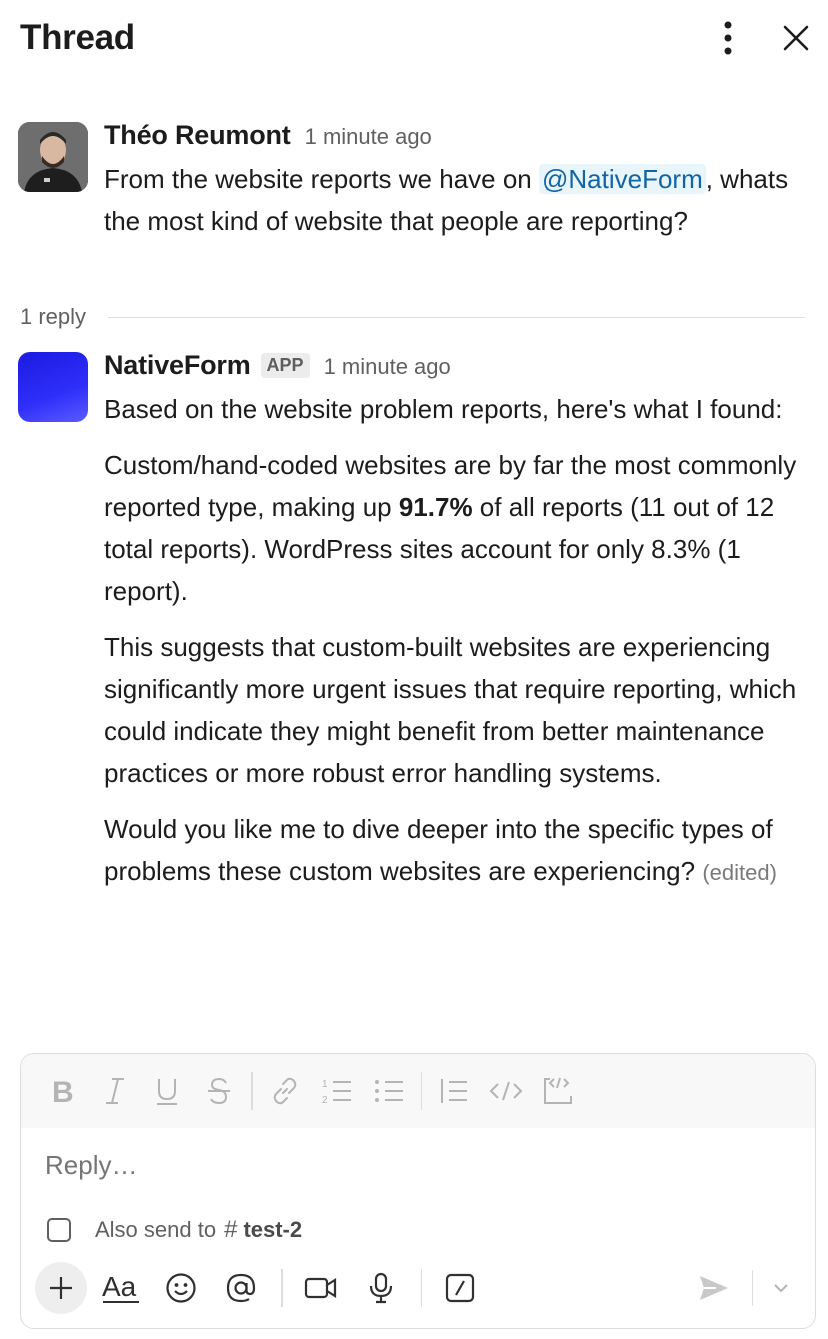 Image resolution: width=828 pixels, height=1339 pixels. I want to click on author-name: Théo Reumont, so click(197, 135).